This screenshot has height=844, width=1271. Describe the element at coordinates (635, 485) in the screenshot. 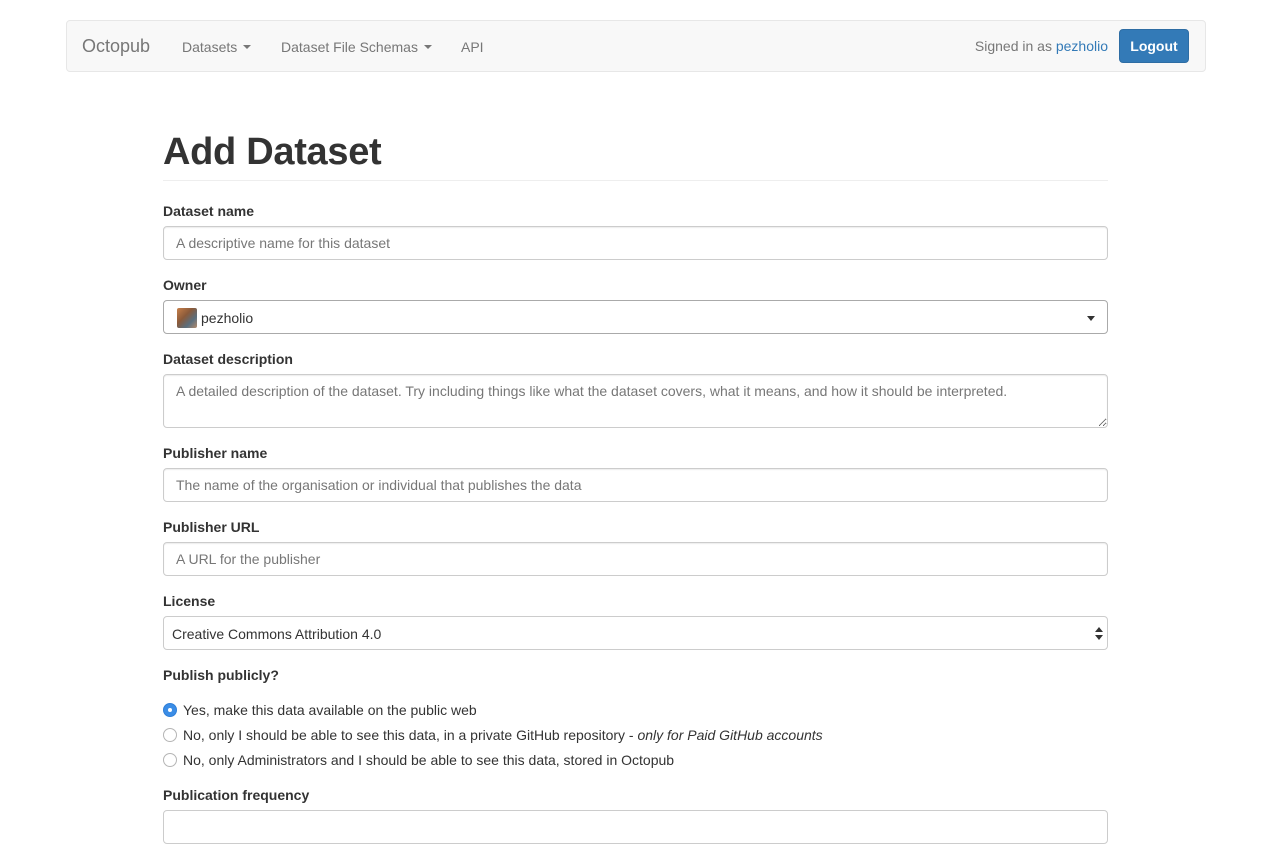

I see `publisher-name-input` at that location.